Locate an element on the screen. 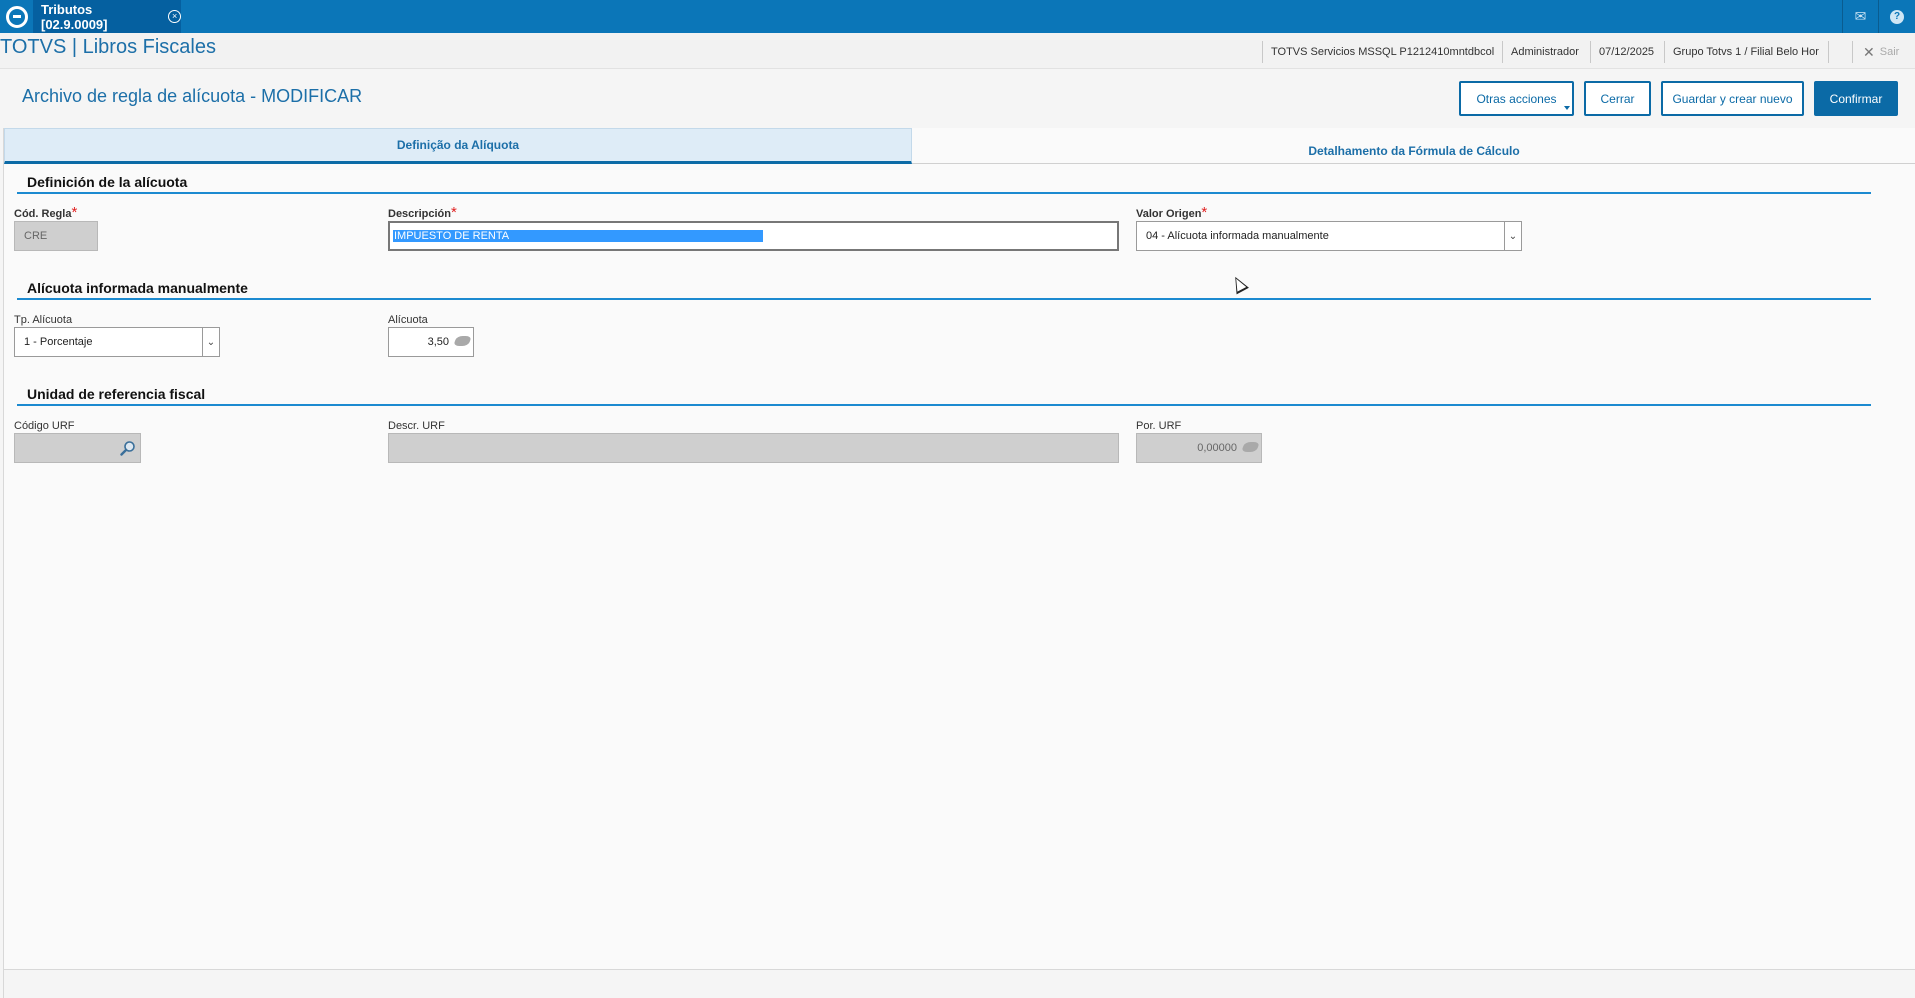 The image size is (1915, 998). date-info: 07/12/2025 is located at coordinates (1626, 52).